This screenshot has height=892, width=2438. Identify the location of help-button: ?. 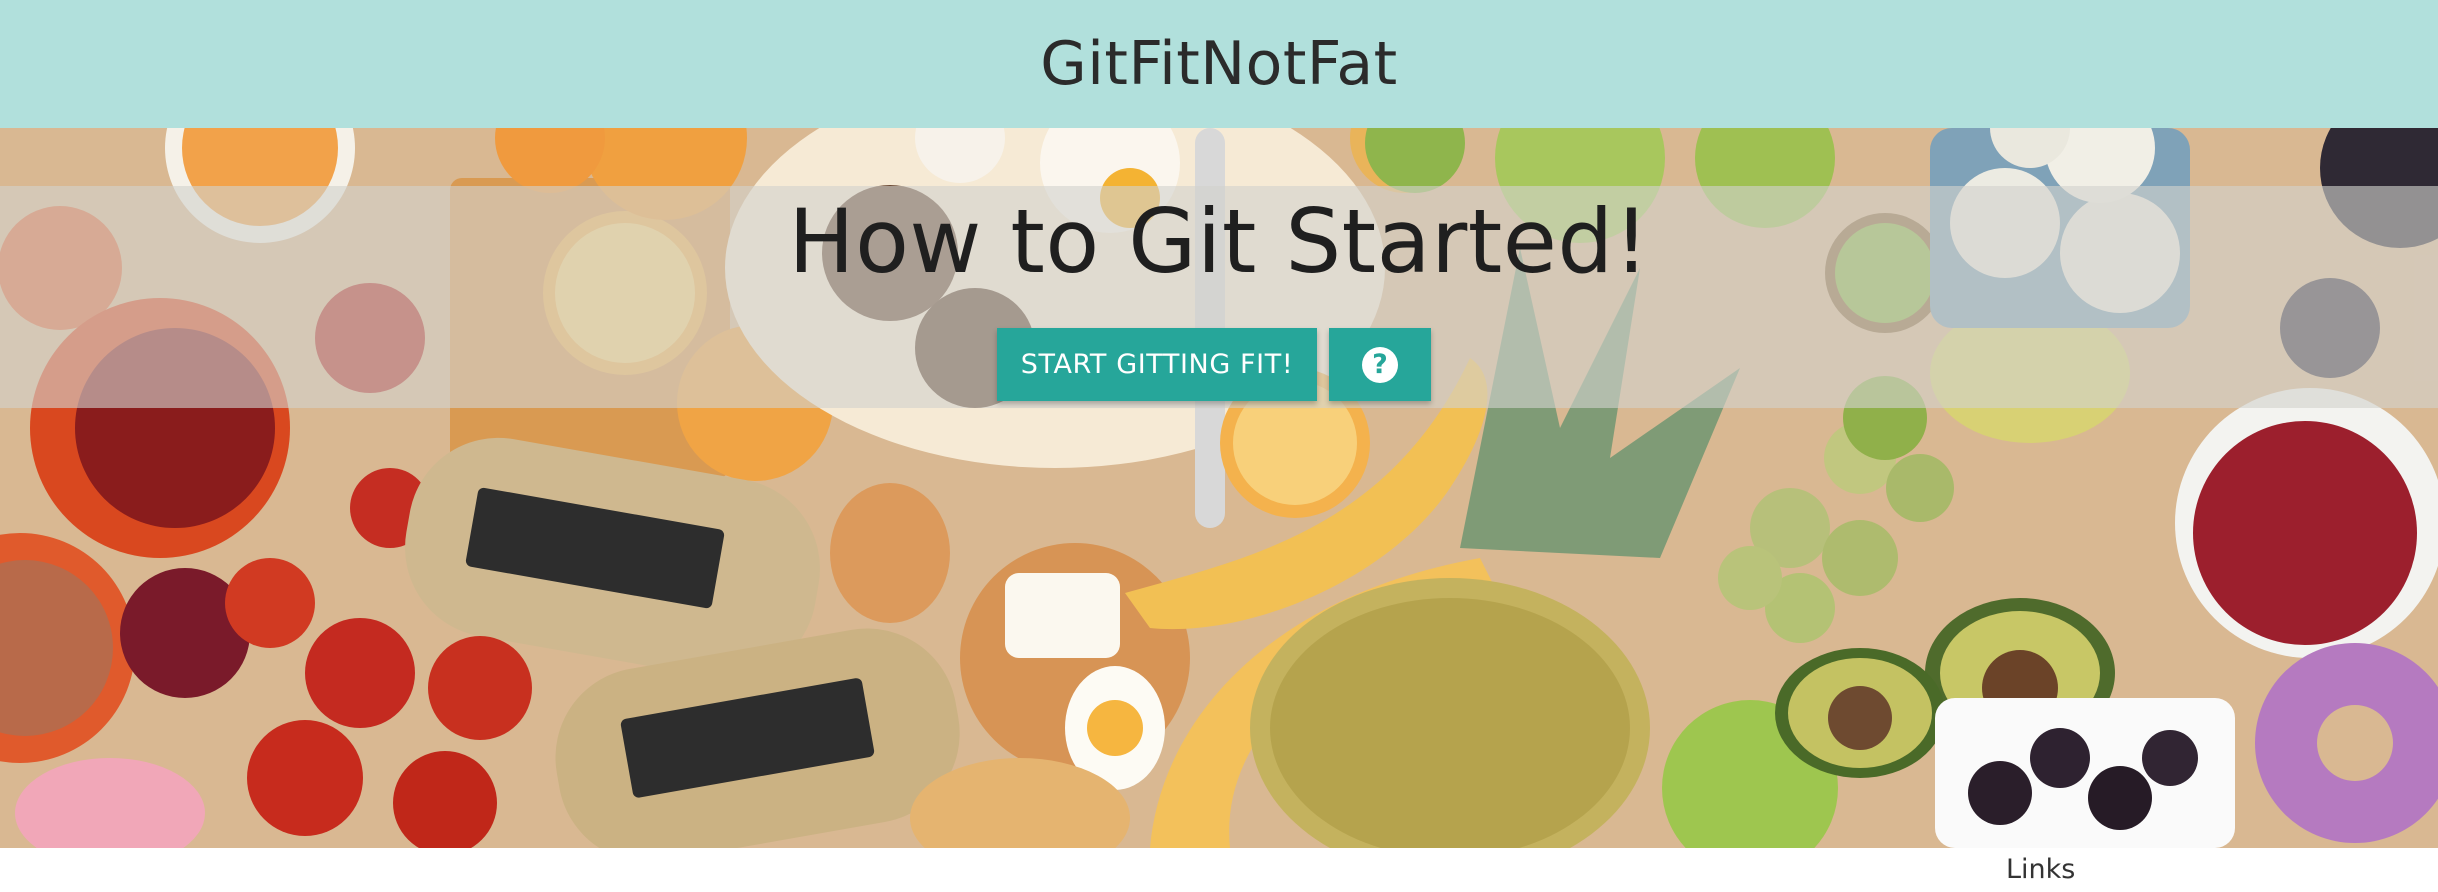
(1380, 364).